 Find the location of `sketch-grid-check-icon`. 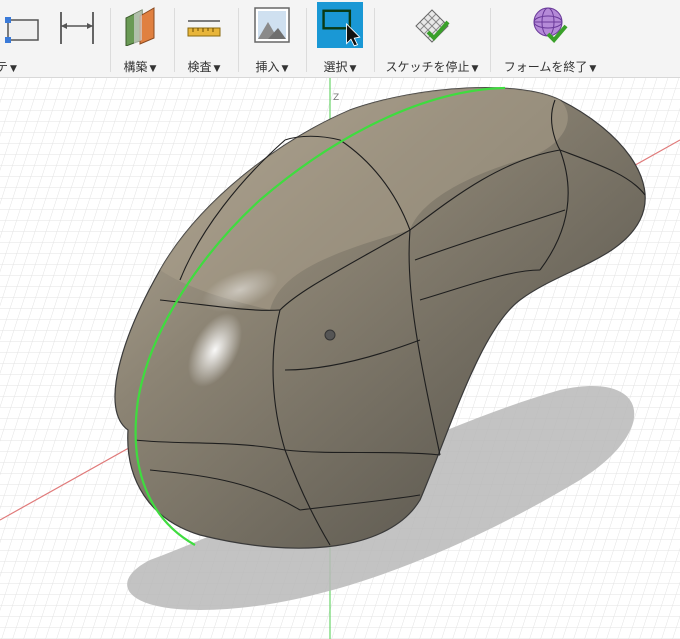

sketch-grid-check-icon is located at coordinates (432, 26).